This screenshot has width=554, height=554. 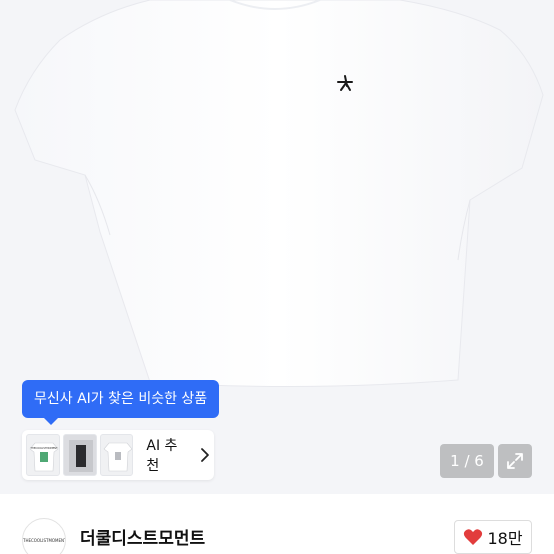 What do you see at coordinates (44, 536) in the screenshot?
I see `store-logo: THECOOLISTMOMENT` at bounding box center [44, 536].